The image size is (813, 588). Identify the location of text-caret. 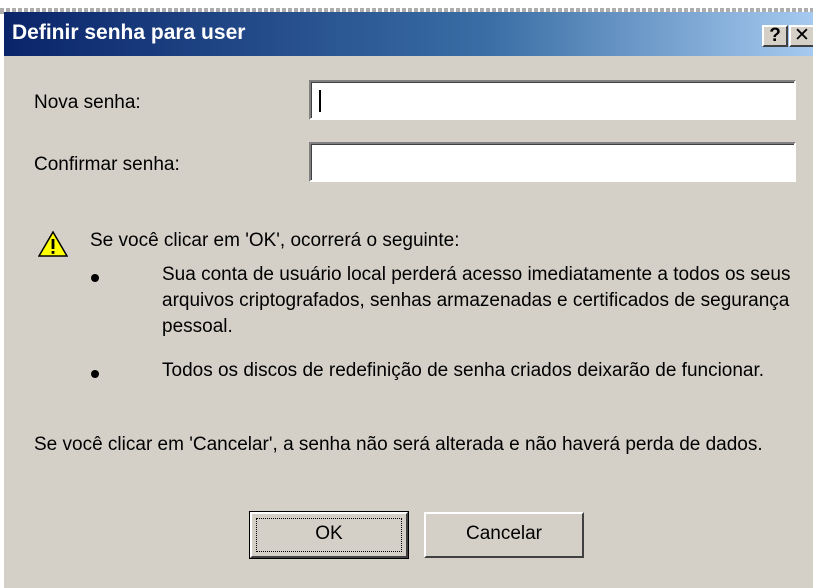
(320, 101).